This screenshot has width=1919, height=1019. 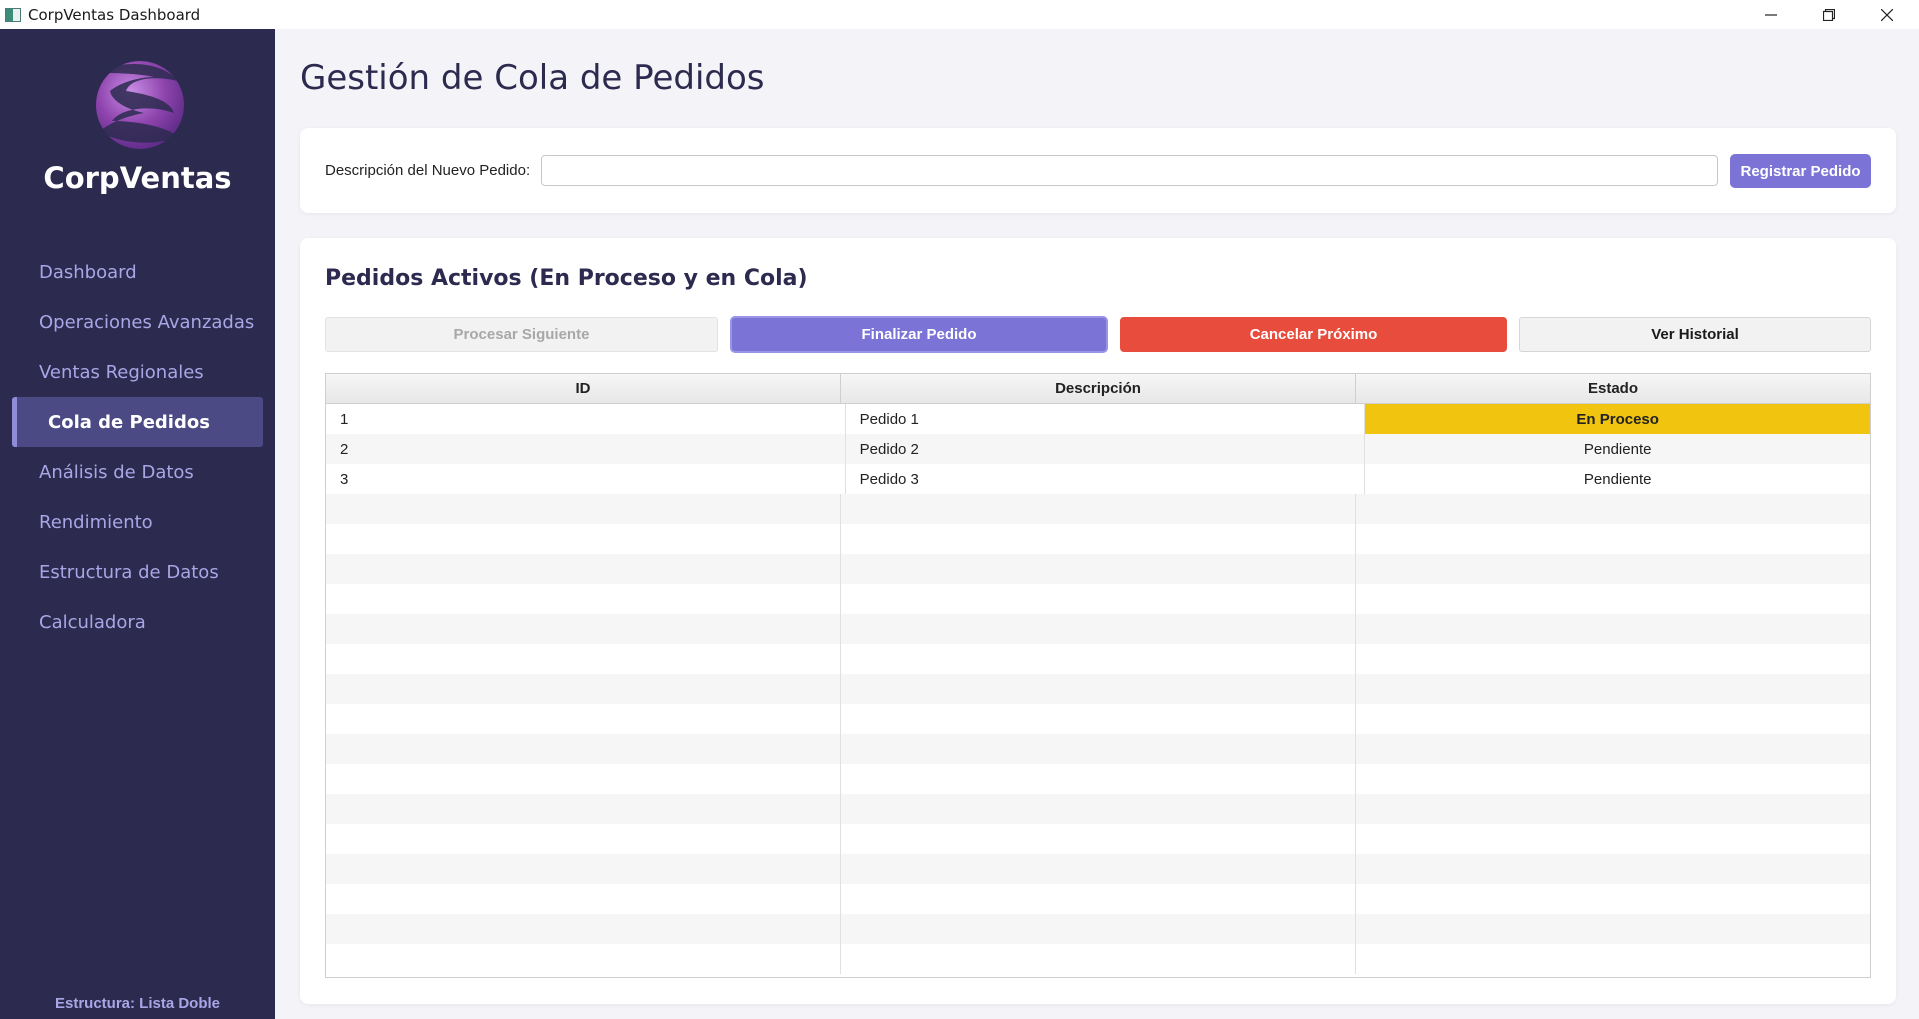 What do you see at coordinates (919, 334) in the screenshot?
I see `finish-order-button: Finalizar Pedido` at bounding box center [919, 334].